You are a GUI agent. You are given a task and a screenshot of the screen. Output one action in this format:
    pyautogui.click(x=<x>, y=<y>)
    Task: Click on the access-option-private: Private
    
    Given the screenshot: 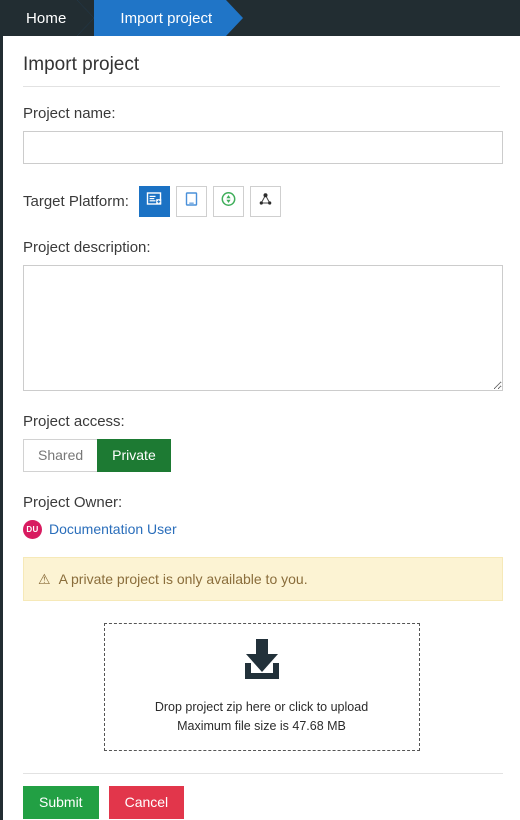 What is the action you would take?
    pyautogui.click(x=134, y=455)
    